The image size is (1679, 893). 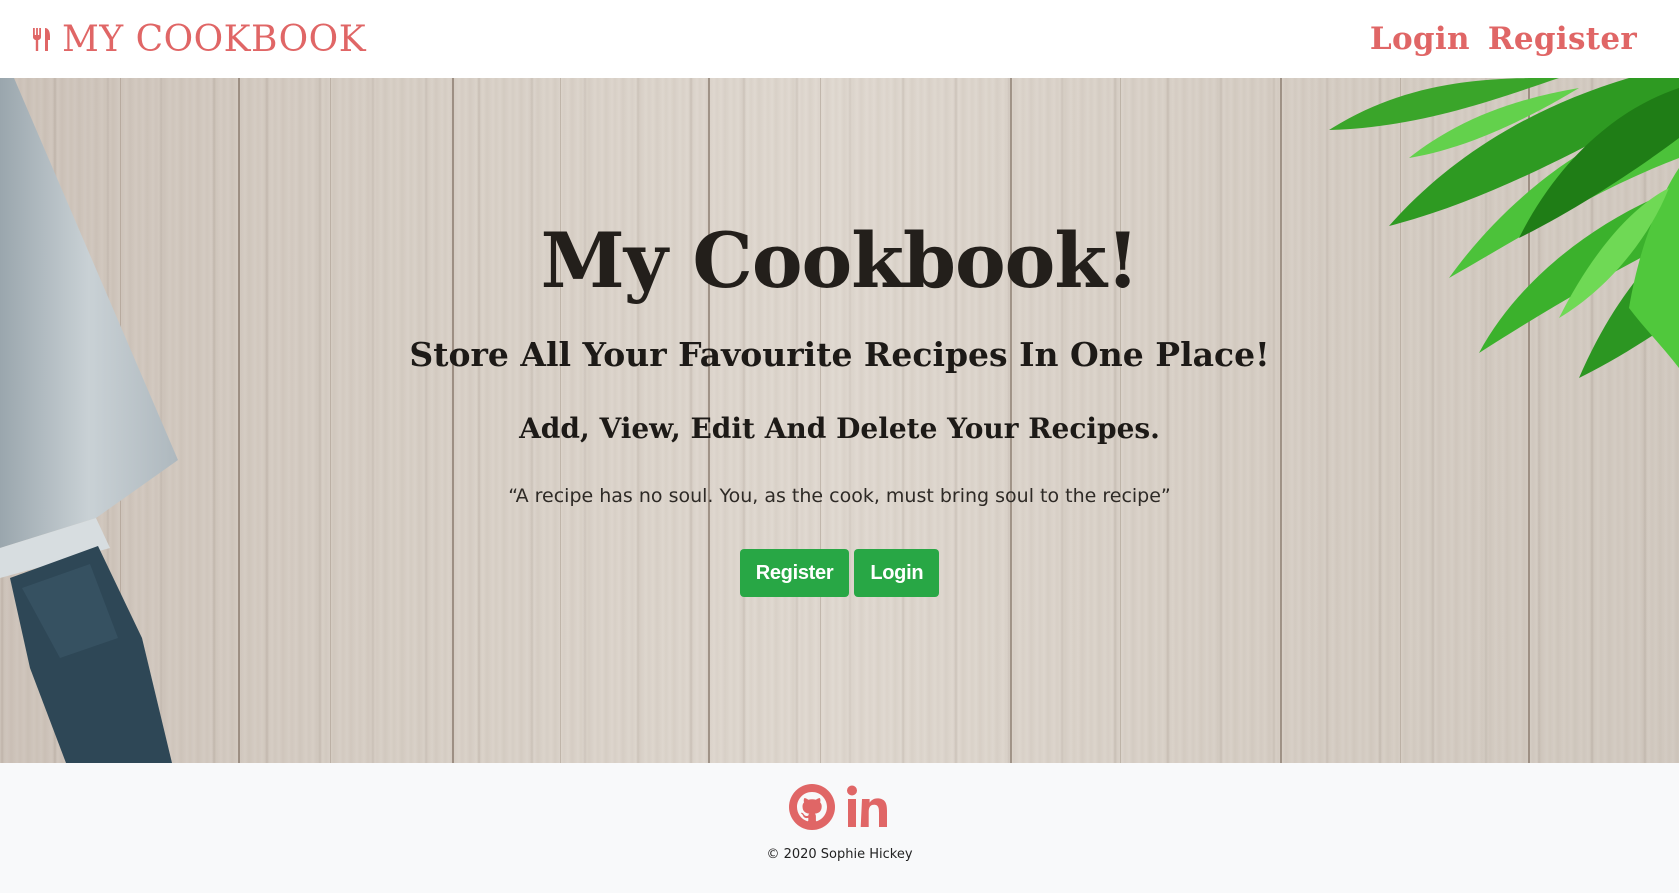 What do you see at coordinates (840, 260) in the screenshot?
I see `hero-title: My Cookbook!` at bounding box center [840, 260].